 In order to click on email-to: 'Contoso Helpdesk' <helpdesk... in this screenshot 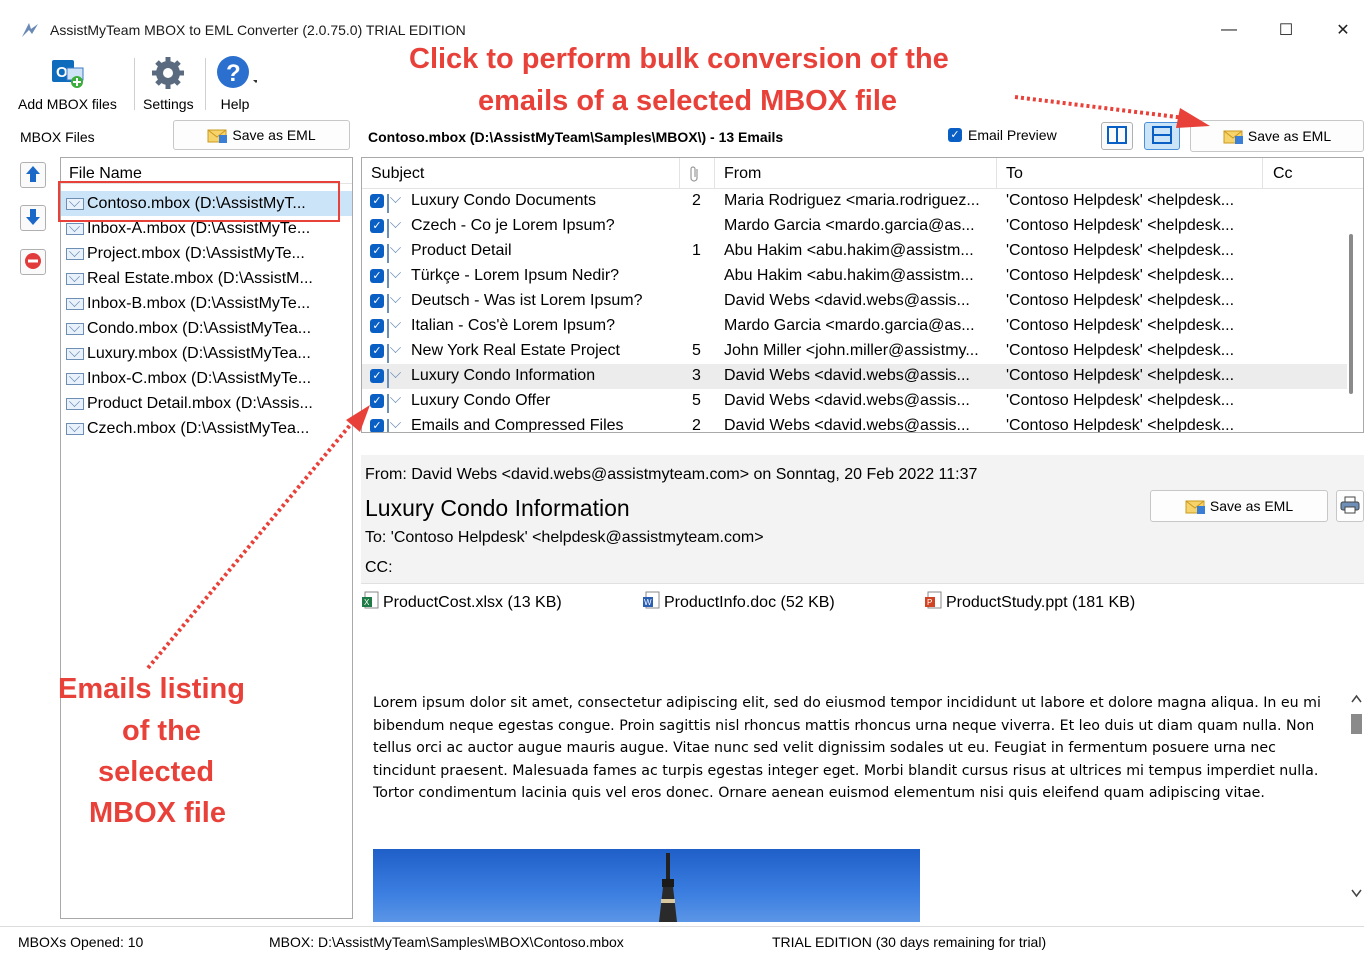, I will do `click(1120, 400)`.